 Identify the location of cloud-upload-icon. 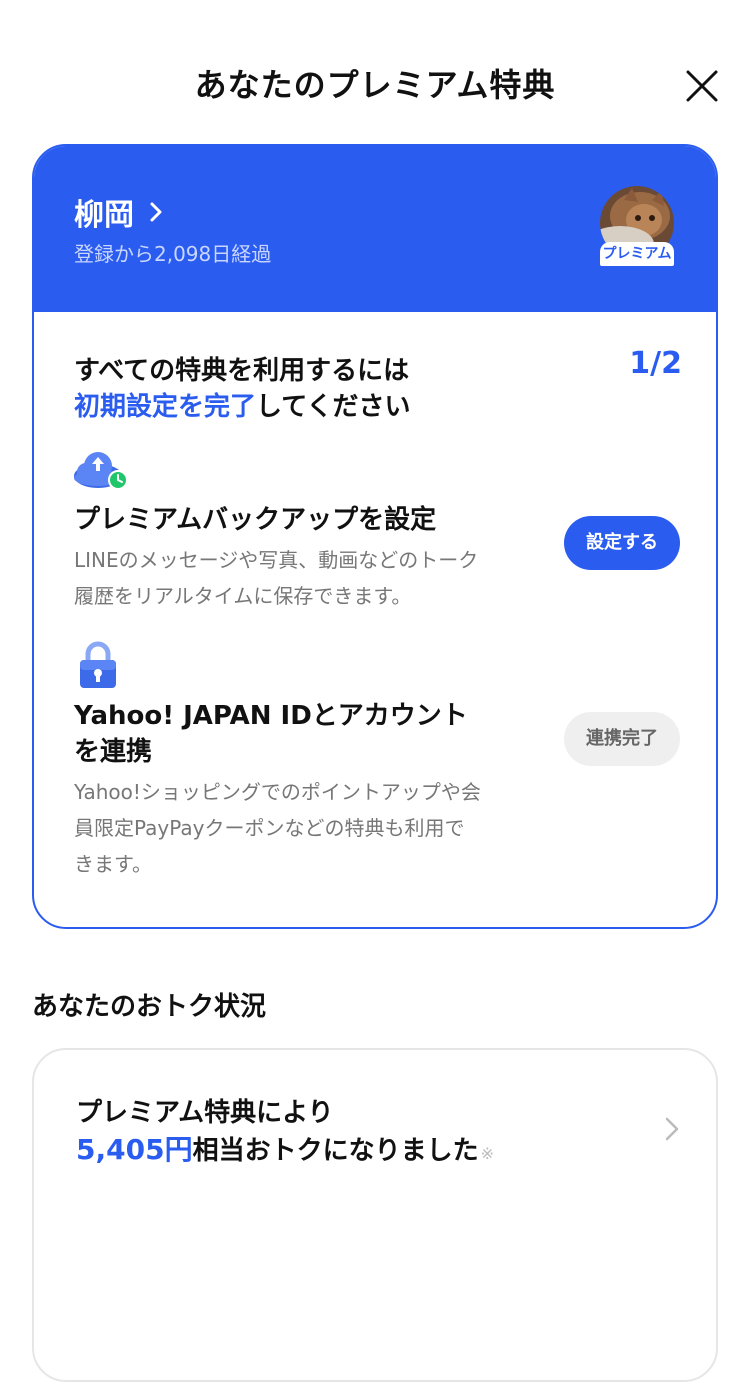
(101, 471).